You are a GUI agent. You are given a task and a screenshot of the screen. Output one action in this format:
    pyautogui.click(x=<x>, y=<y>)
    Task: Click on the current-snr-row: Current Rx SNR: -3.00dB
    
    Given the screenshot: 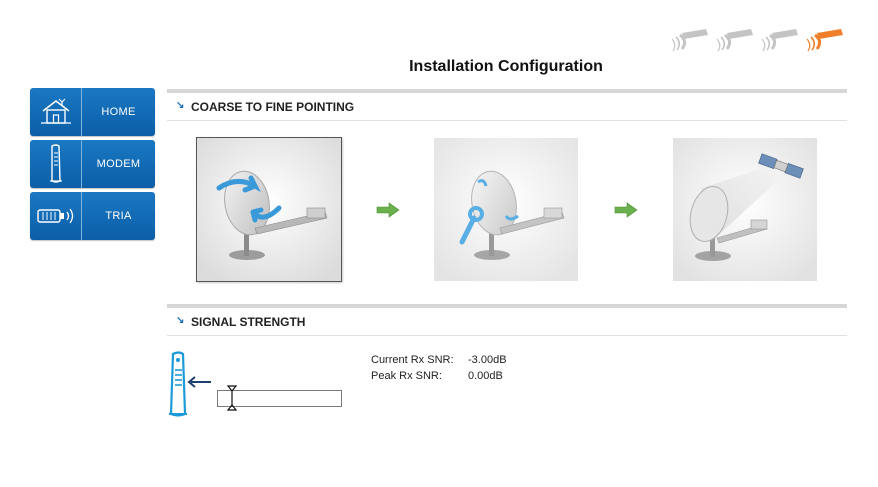 What is the action you would take?
    pyautogui.click(x=439, y=360)
    